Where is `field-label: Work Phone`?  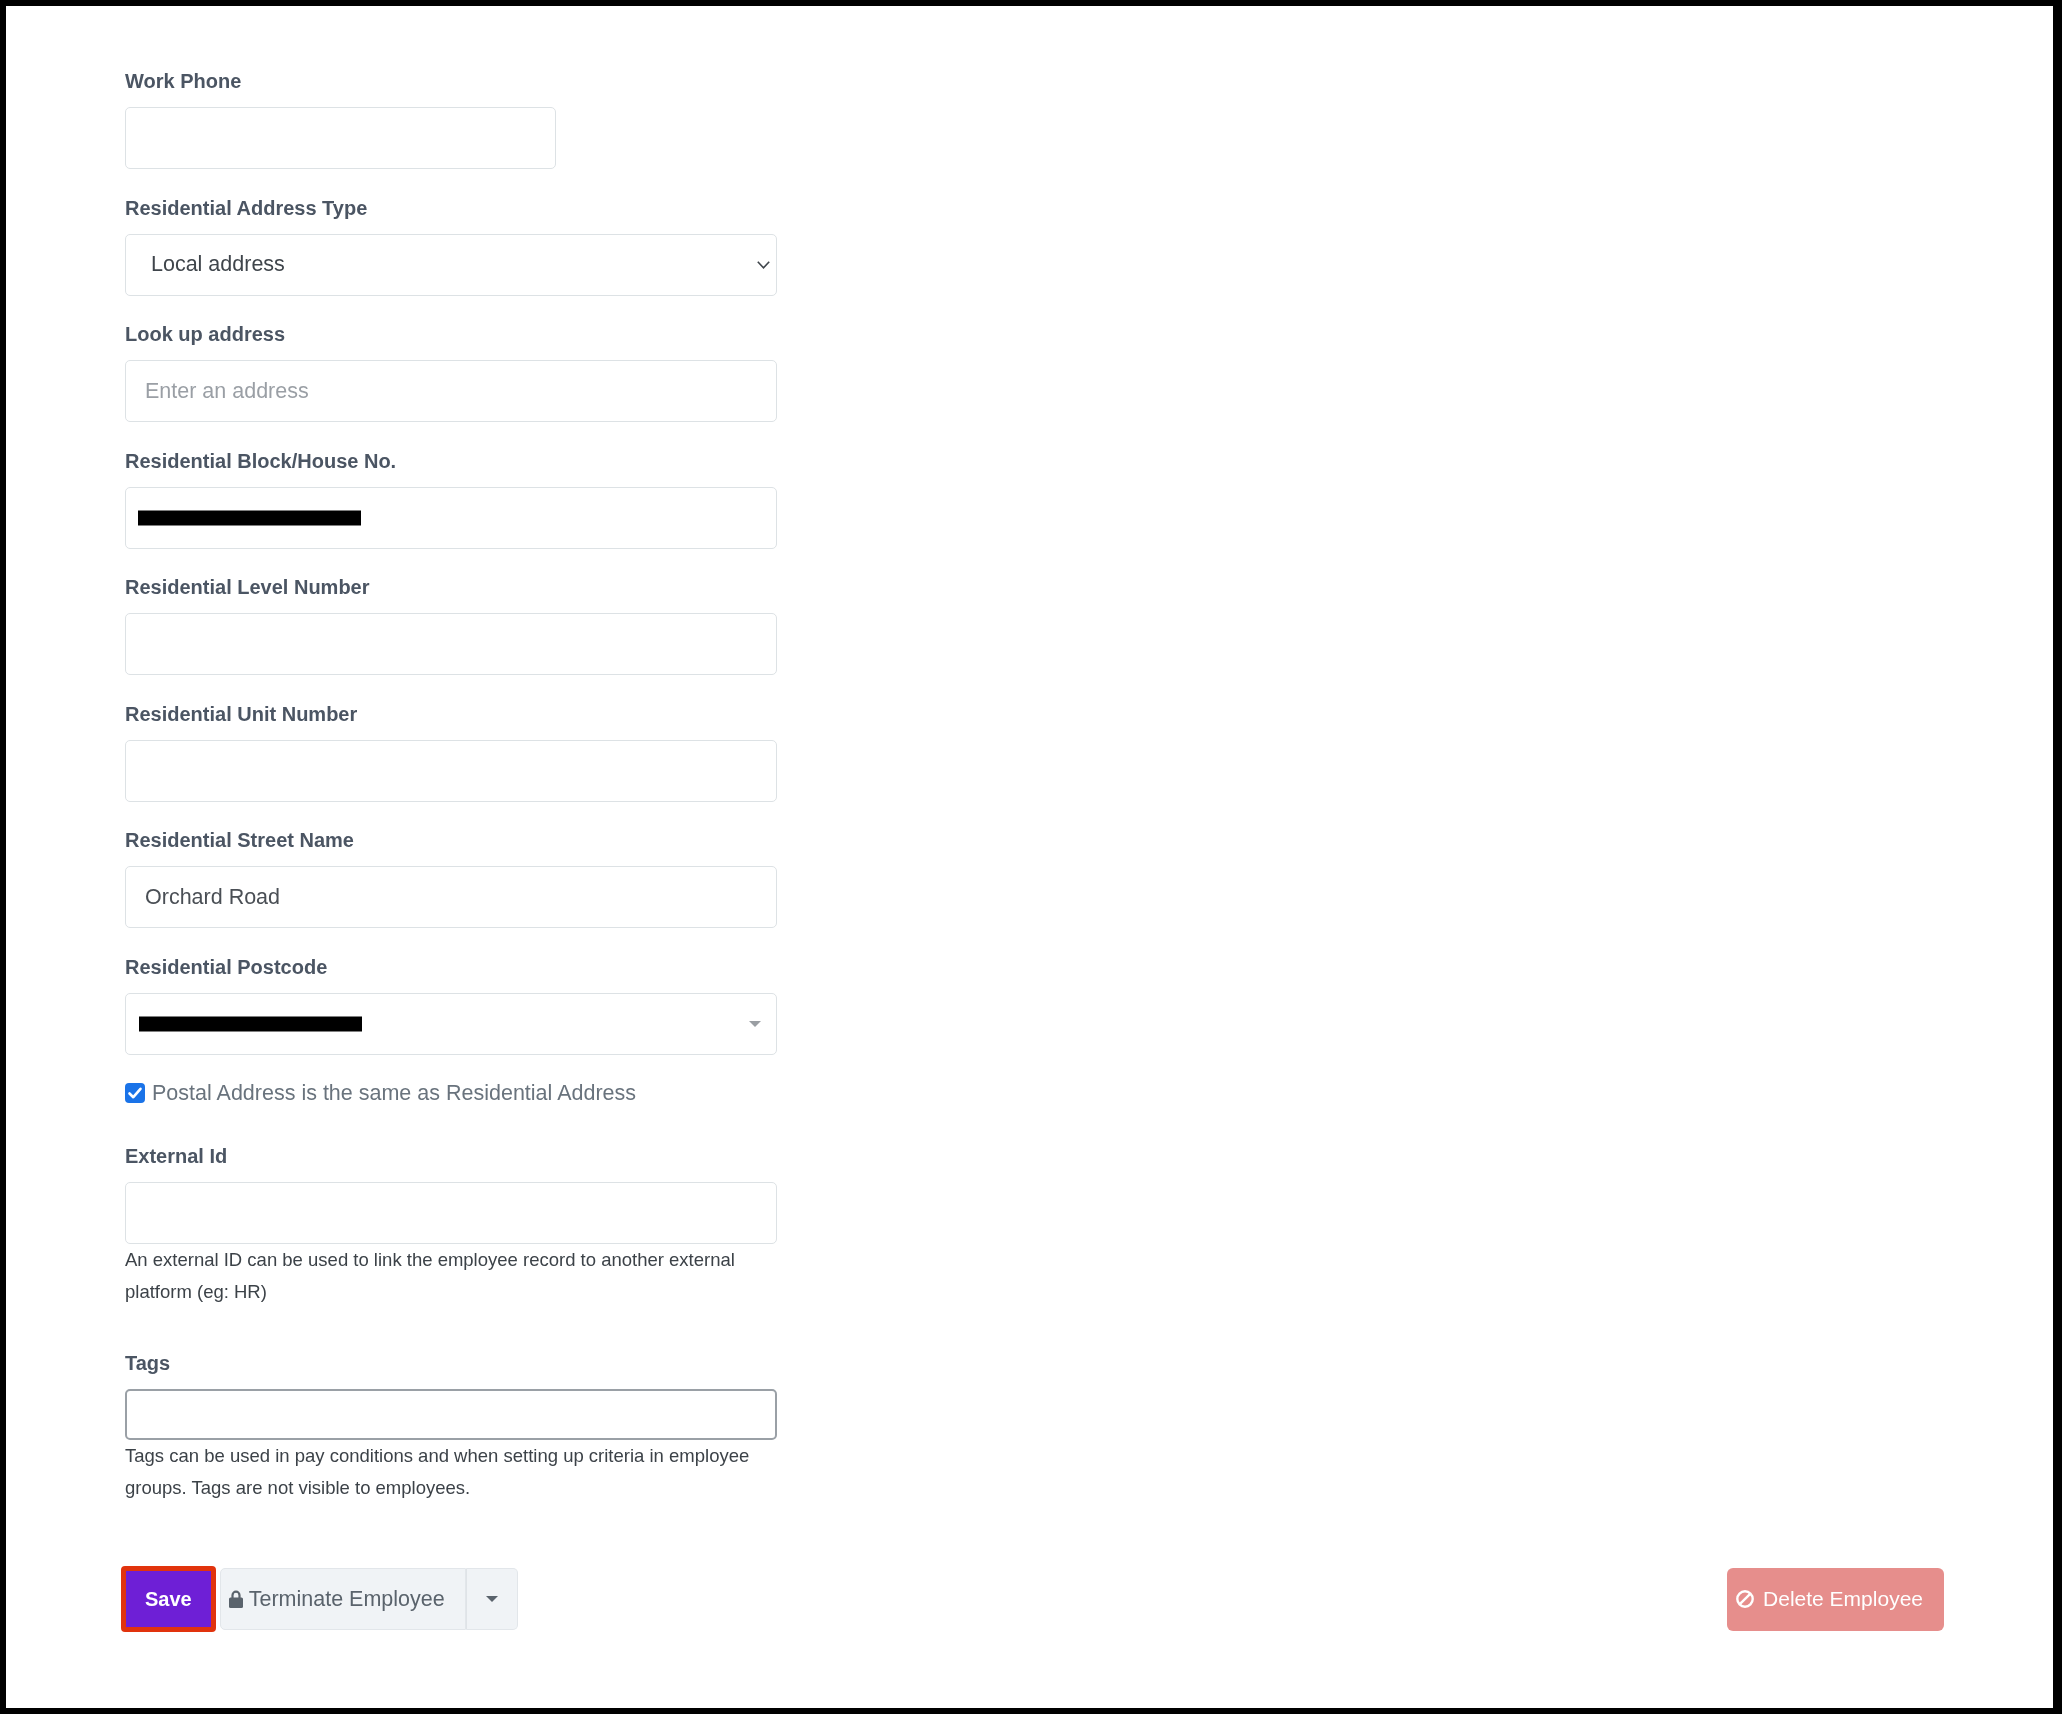
field-label: Work Phone is located at coordinates (183, 81).